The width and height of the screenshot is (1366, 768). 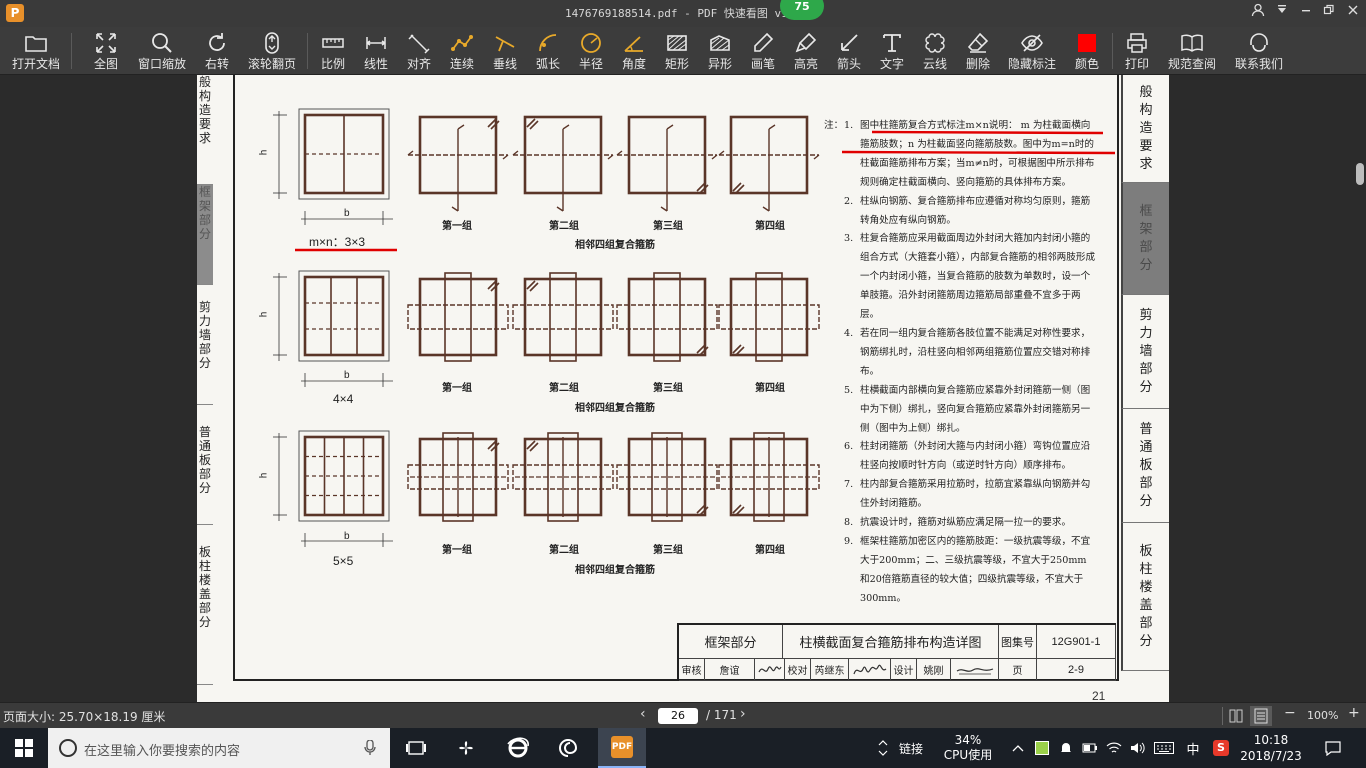 What do you see at coordinates (743, 714) in the screenshot?
I see `next-page-icon: ›` at bounding box center [743, 714].